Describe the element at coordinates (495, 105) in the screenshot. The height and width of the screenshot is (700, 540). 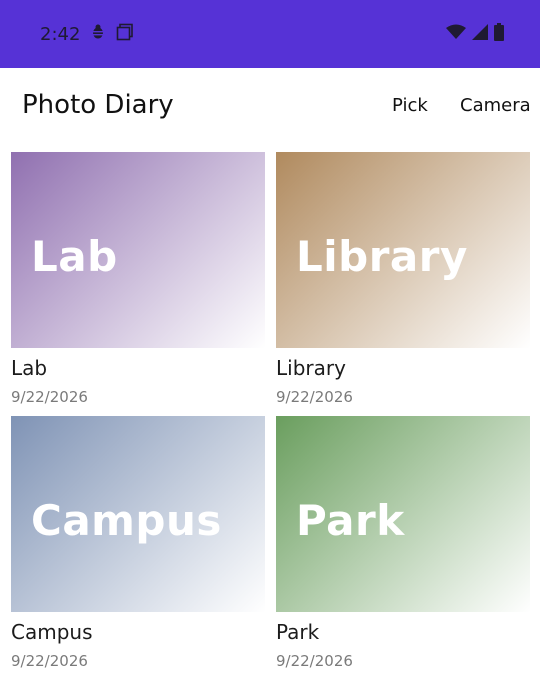
I see `camera-button: Camera` at that location.